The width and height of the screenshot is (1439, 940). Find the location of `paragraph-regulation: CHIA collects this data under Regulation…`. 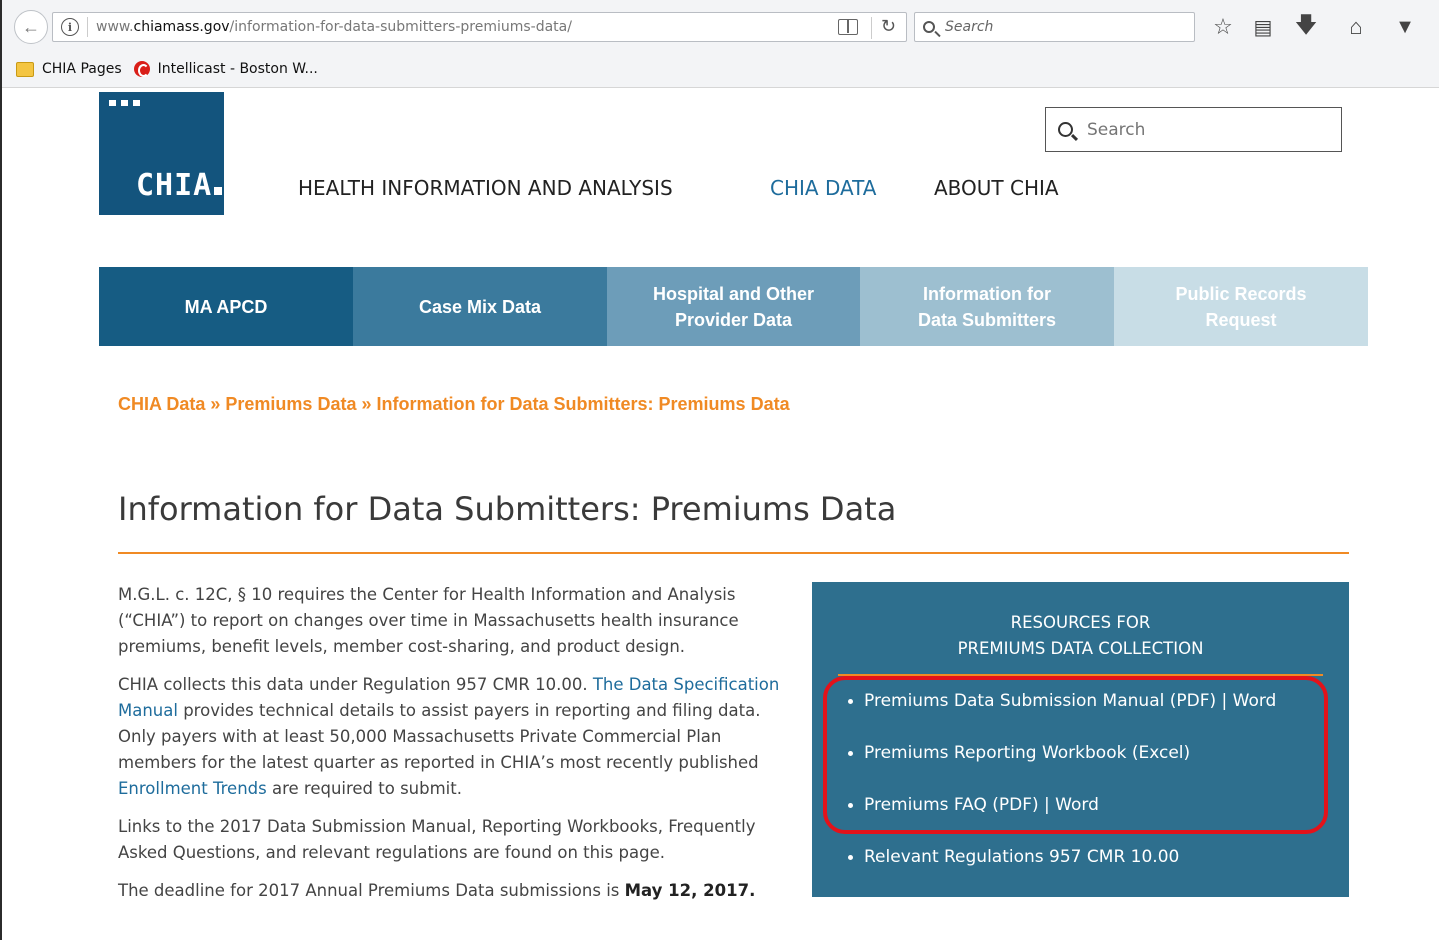

paragraph-regulation: CHIA collects this data under Regulation… is located at coordinates (449, 736).